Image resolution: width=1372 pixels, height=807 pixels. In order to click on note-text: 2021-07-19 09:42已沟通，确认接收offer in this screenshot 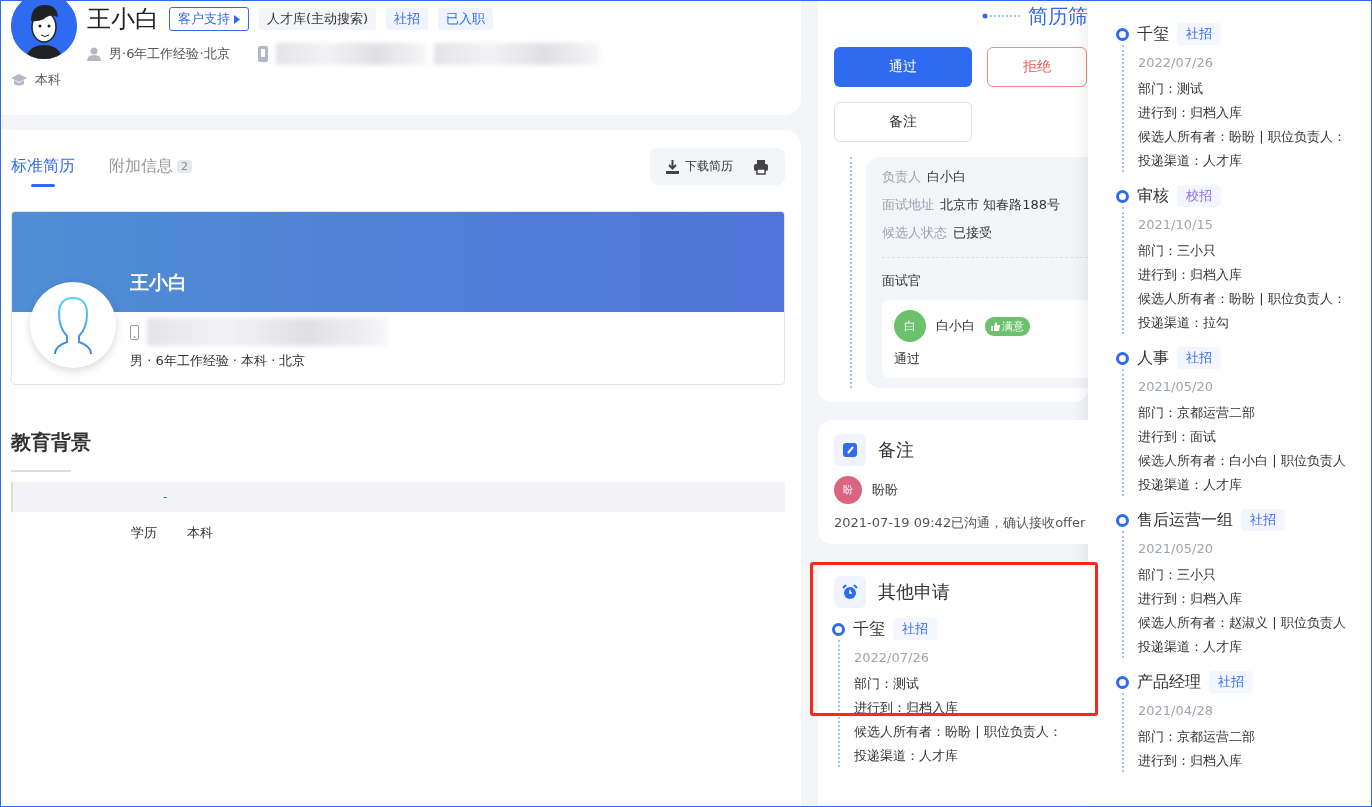, I will do `click(960, 523)`.